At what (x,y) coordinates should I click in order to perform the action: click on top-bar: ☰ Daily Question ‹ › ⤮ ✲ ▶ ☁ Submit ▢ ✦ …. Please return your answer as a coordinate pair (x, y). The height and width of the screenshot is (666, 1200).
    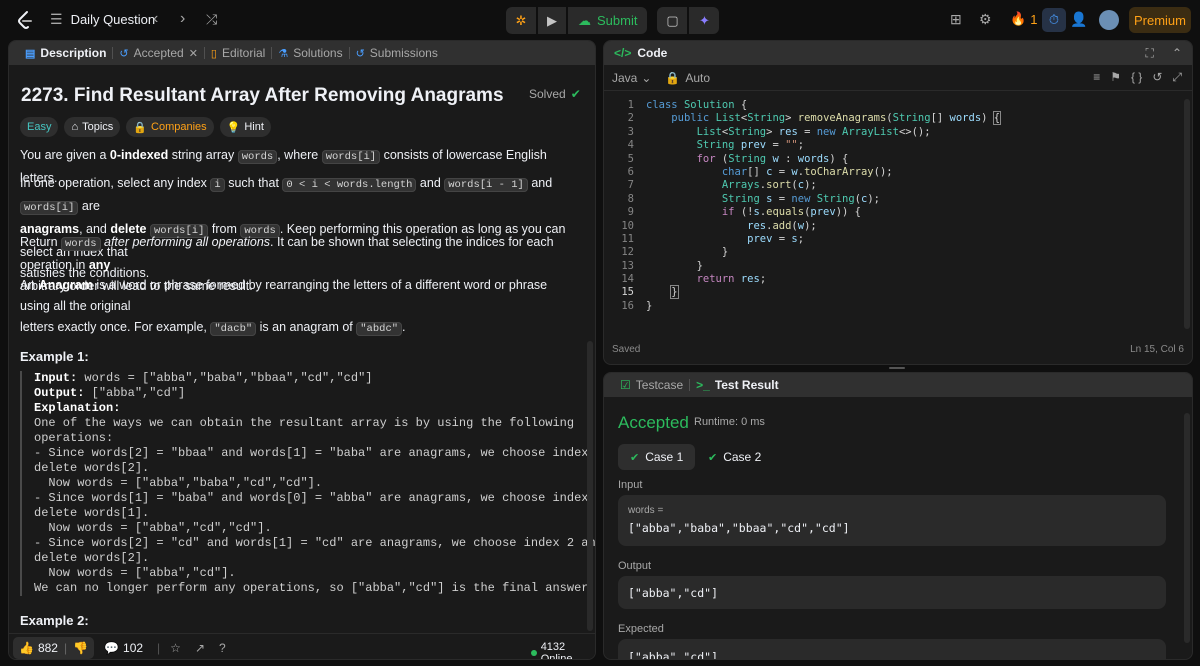
    Looking at the image, I should click on (600, 20).